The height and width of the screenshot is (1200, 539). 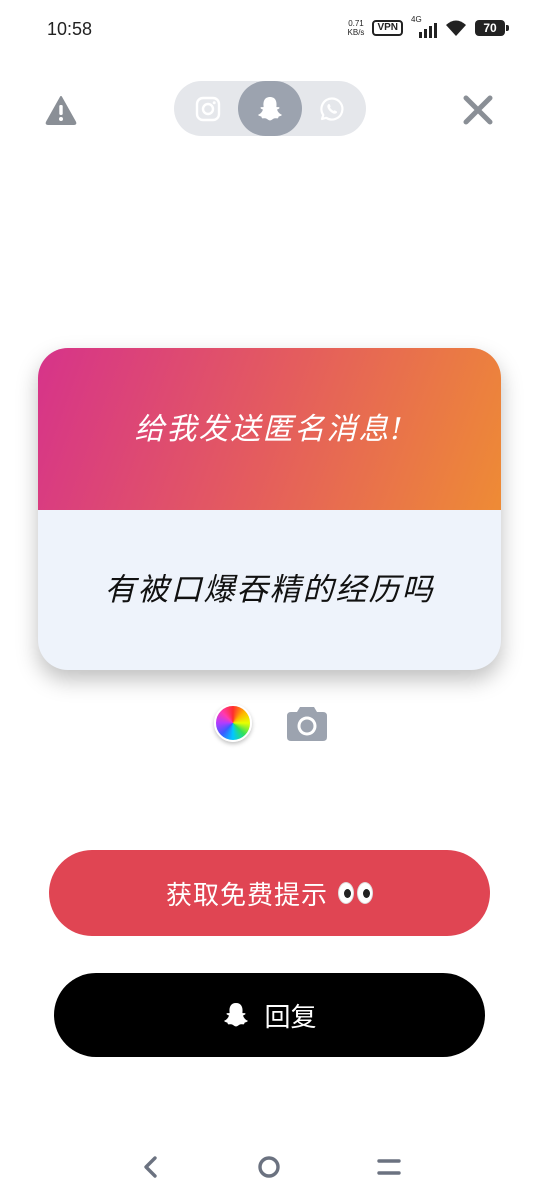 I want to click on instagram-icon, so click(x=208, y=108).